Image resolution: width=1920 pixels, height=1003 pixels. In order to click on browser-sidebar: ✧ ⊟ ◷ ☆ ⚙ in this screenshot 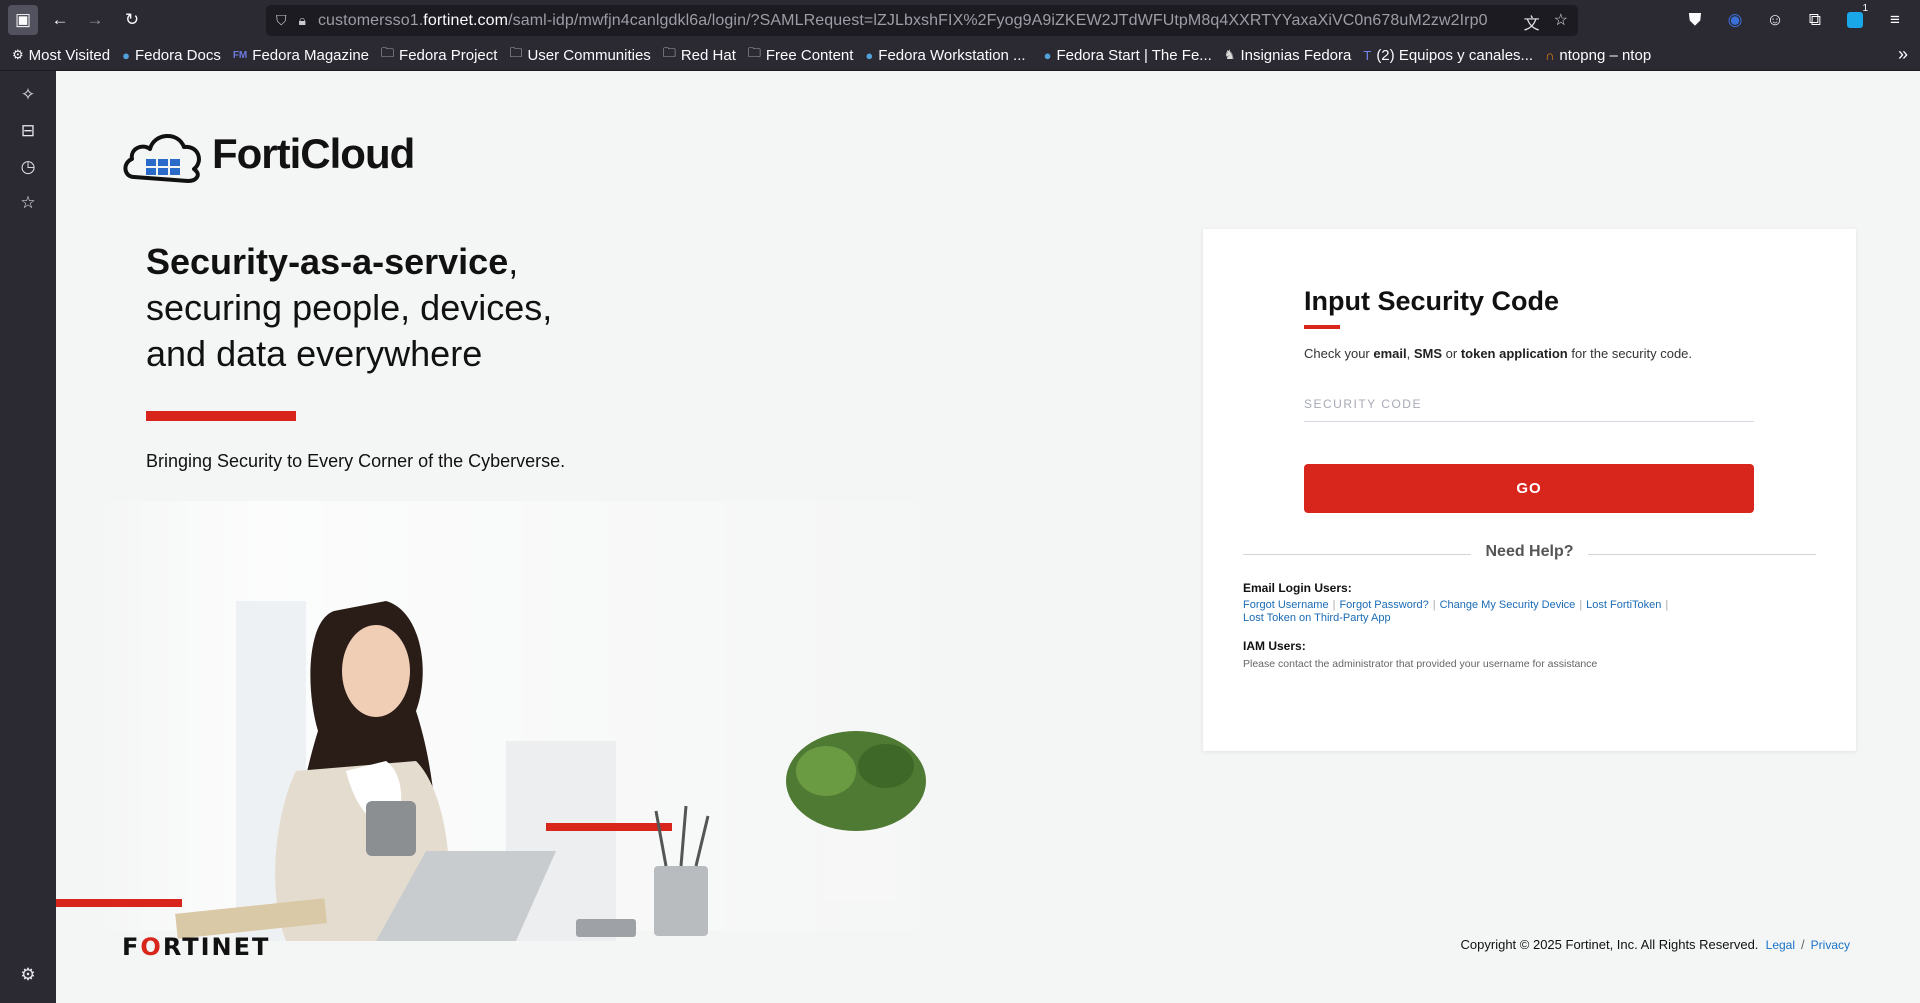, I will do `click(28, 537)`.